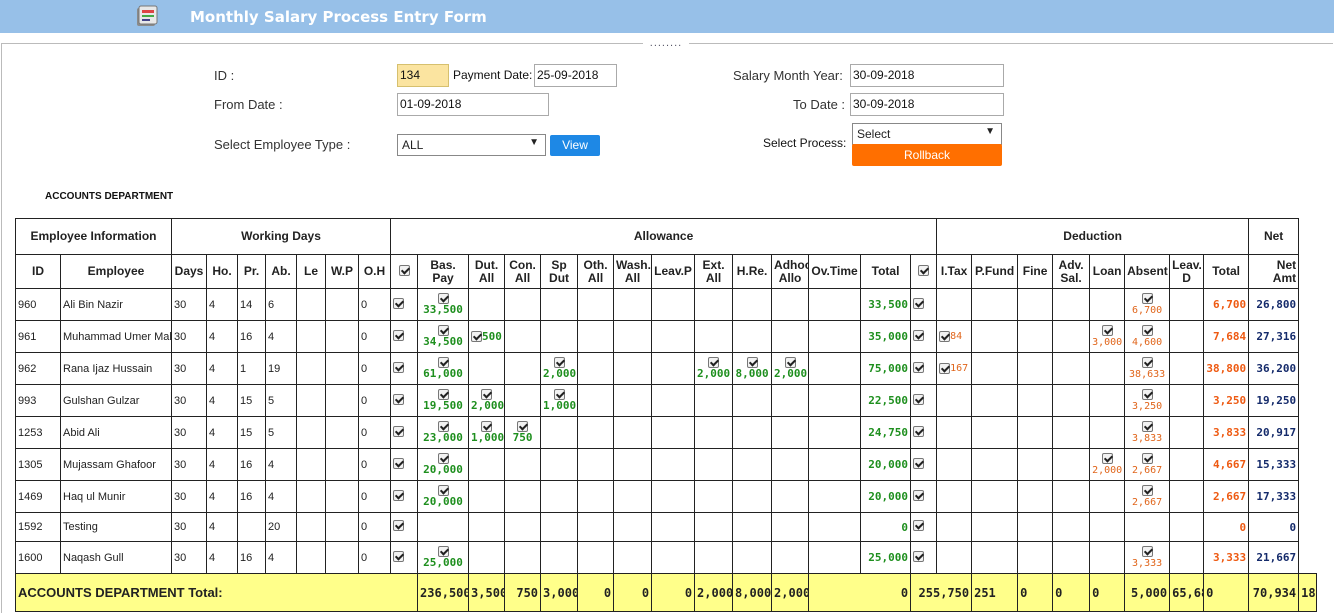  I want to click on cell-bas-pay: 34,500, so click(443, 336).